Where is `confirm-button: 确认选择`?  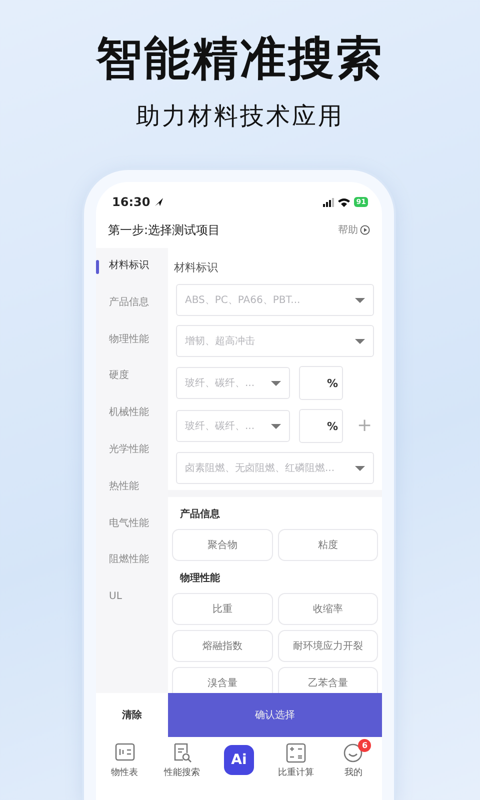
confirm-button: 确认选择 is located at coordinates (275, 715).